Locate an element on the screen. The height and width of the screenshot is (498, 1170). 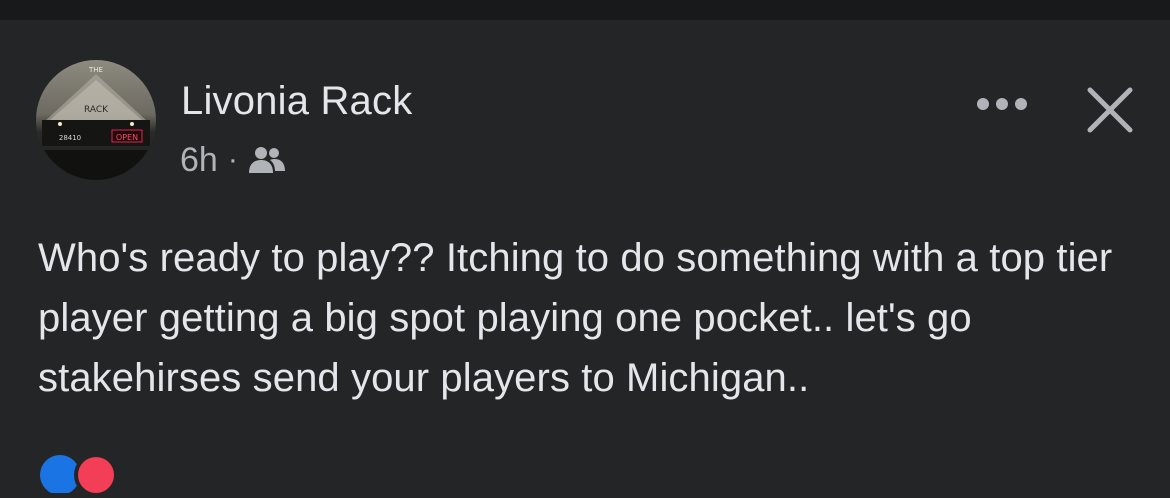
avatar: THE RACK 28410 OPEN is located at coordinates (96, 120).